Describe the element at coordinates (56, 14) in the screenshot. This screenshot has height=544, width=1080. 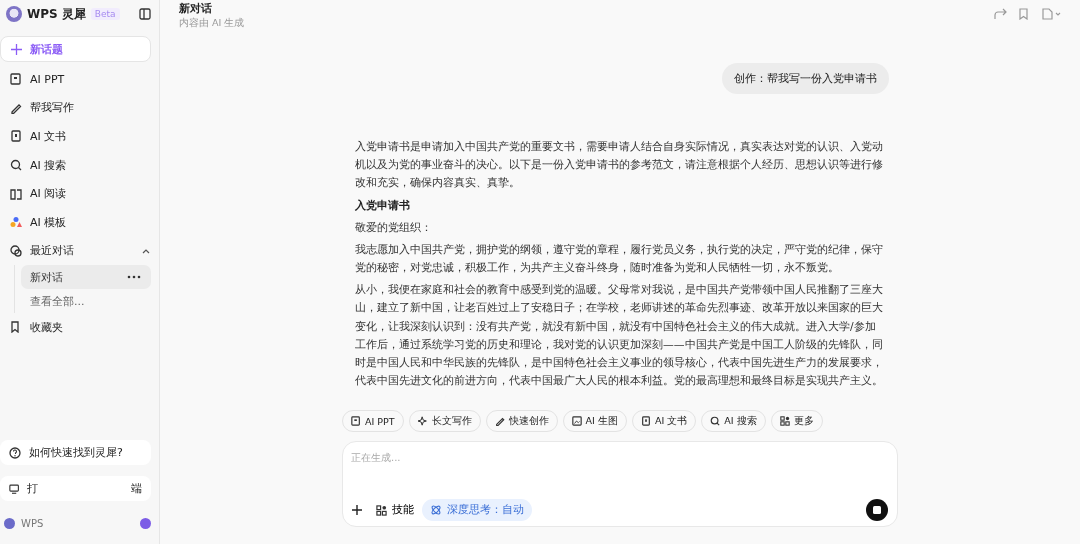
I see `app-name: WPS 灵犀` at that location.